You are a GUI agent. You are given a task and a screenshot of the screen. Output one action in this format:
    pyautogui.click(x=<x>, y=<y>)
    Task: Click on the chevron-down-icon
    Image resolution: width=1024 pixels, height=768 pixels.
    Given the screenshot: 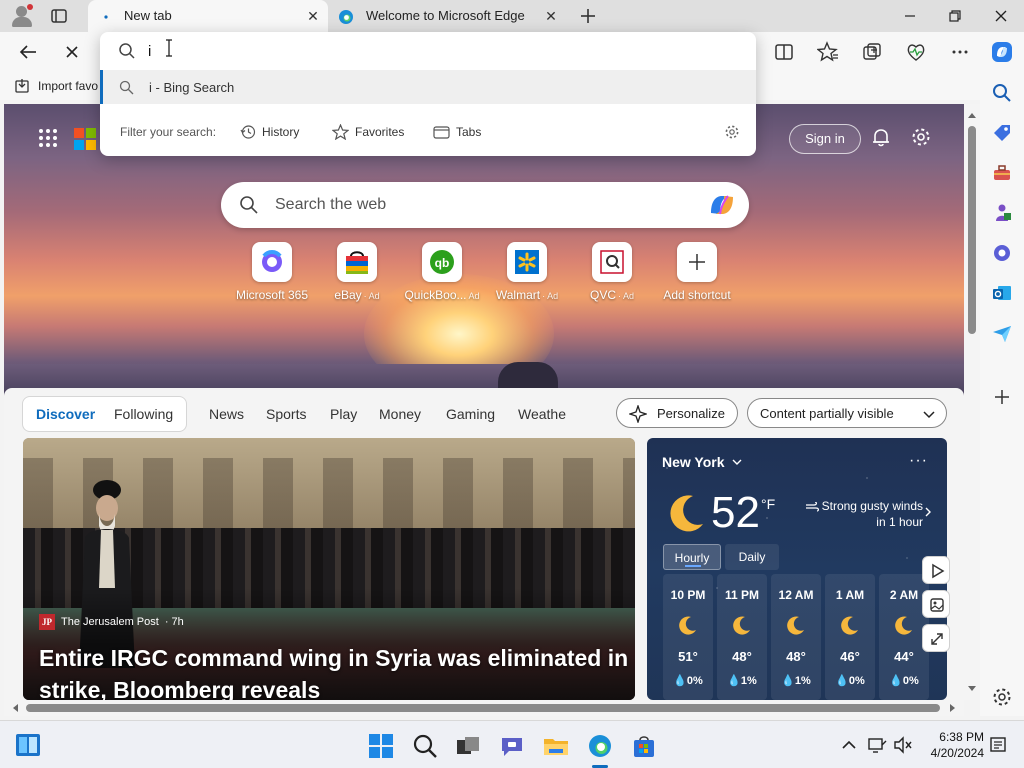 What is the action you would take?
    pyautogui.click(x=737, y=462)
    